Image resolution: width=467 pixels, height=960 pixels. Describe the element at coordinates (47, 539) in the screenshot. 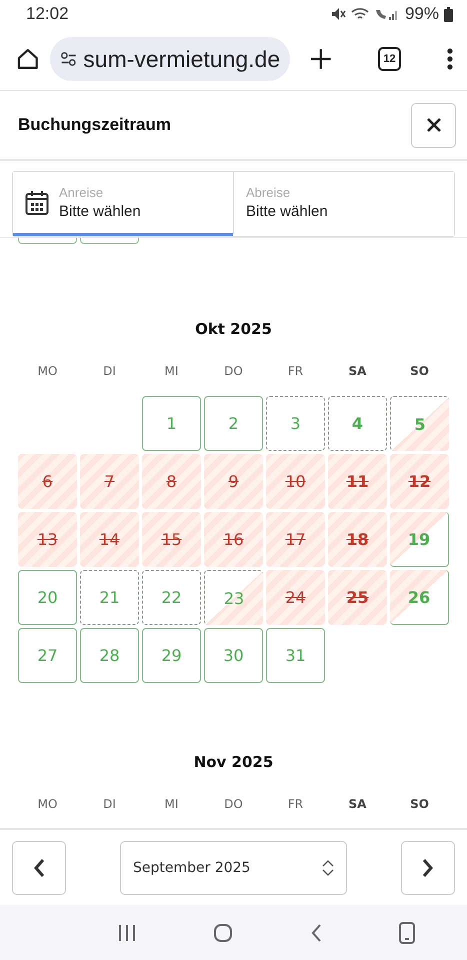

I see `day-cell: 13` at that location.